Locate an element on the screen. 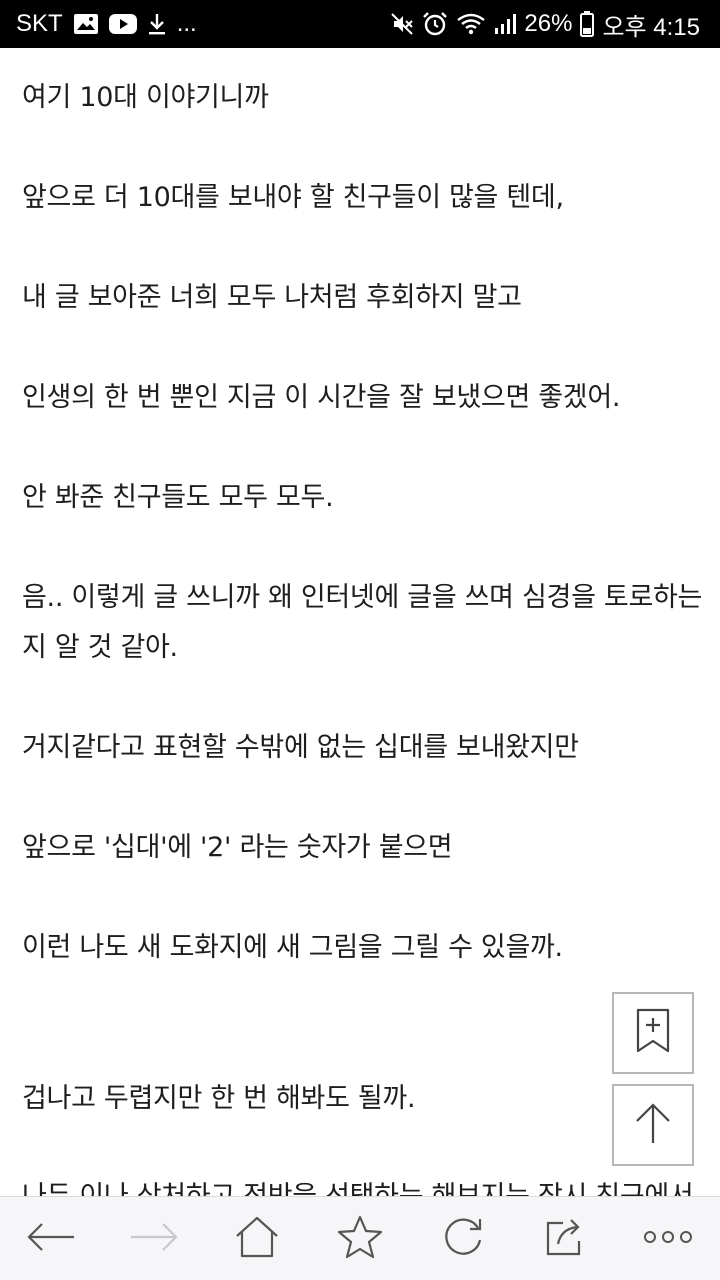  share-button is located at coordinates (566, 1238).